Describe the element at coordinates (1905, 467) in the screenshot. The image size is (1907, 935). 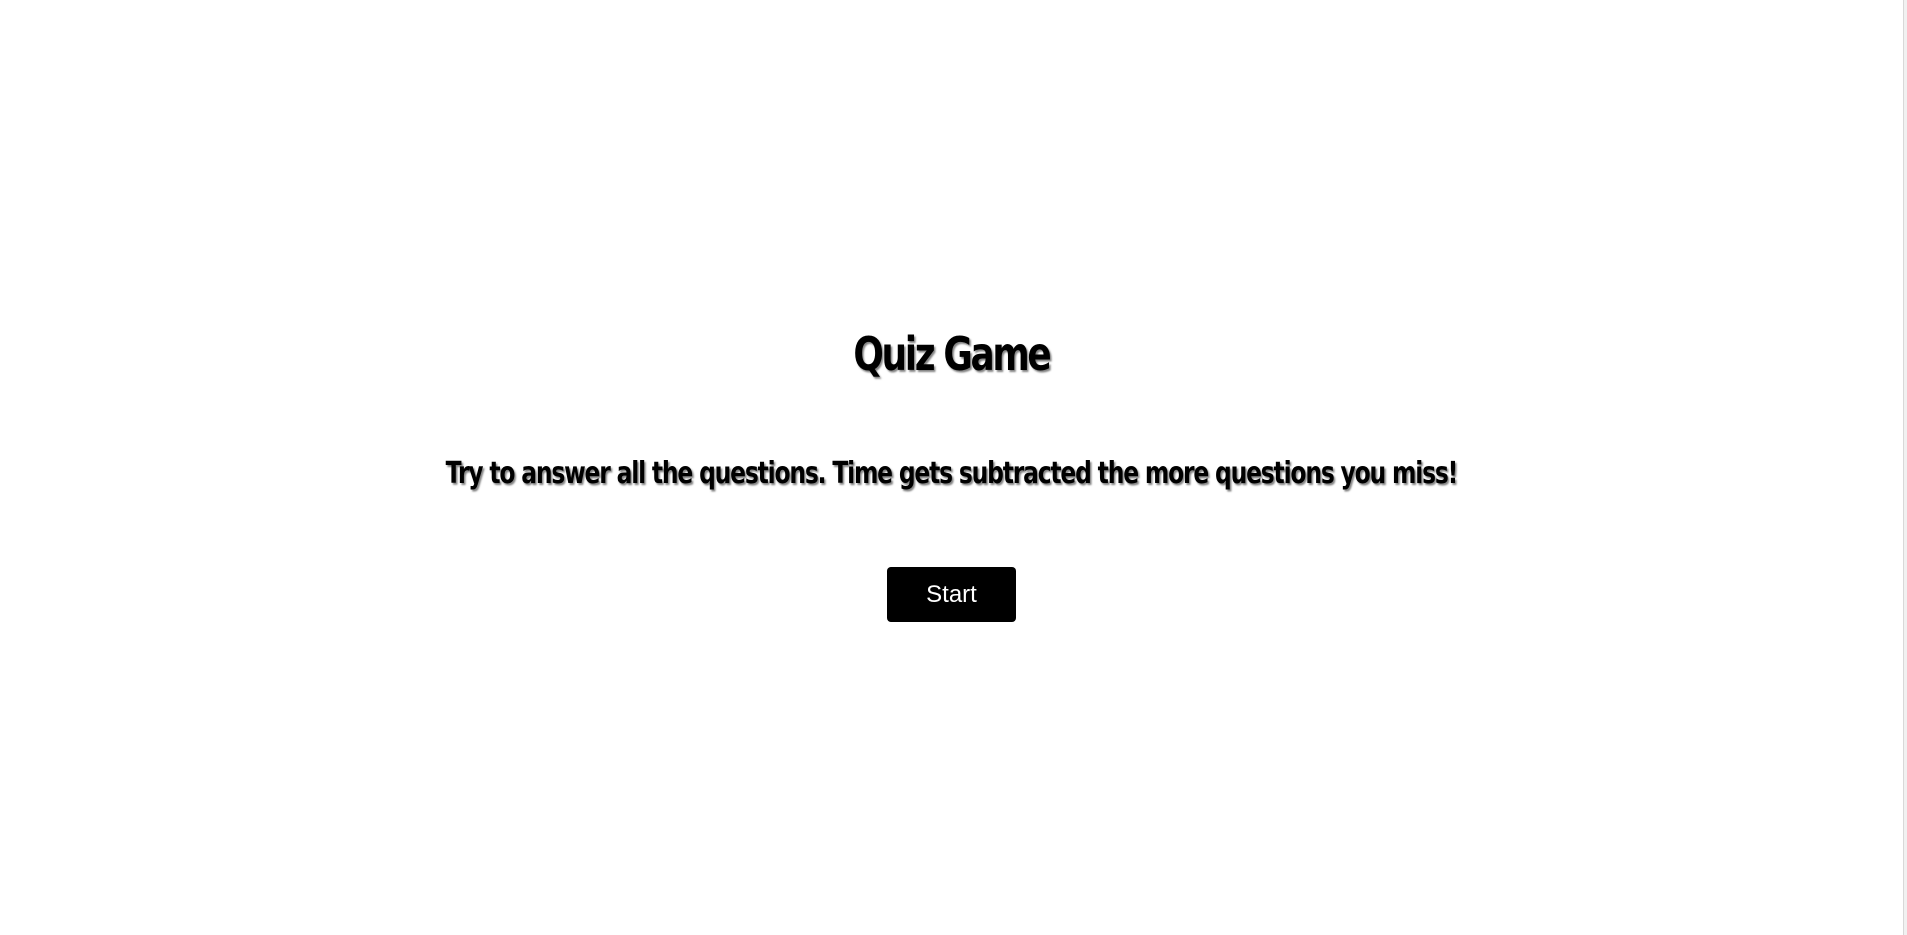
I see `scrollbar` at that location.